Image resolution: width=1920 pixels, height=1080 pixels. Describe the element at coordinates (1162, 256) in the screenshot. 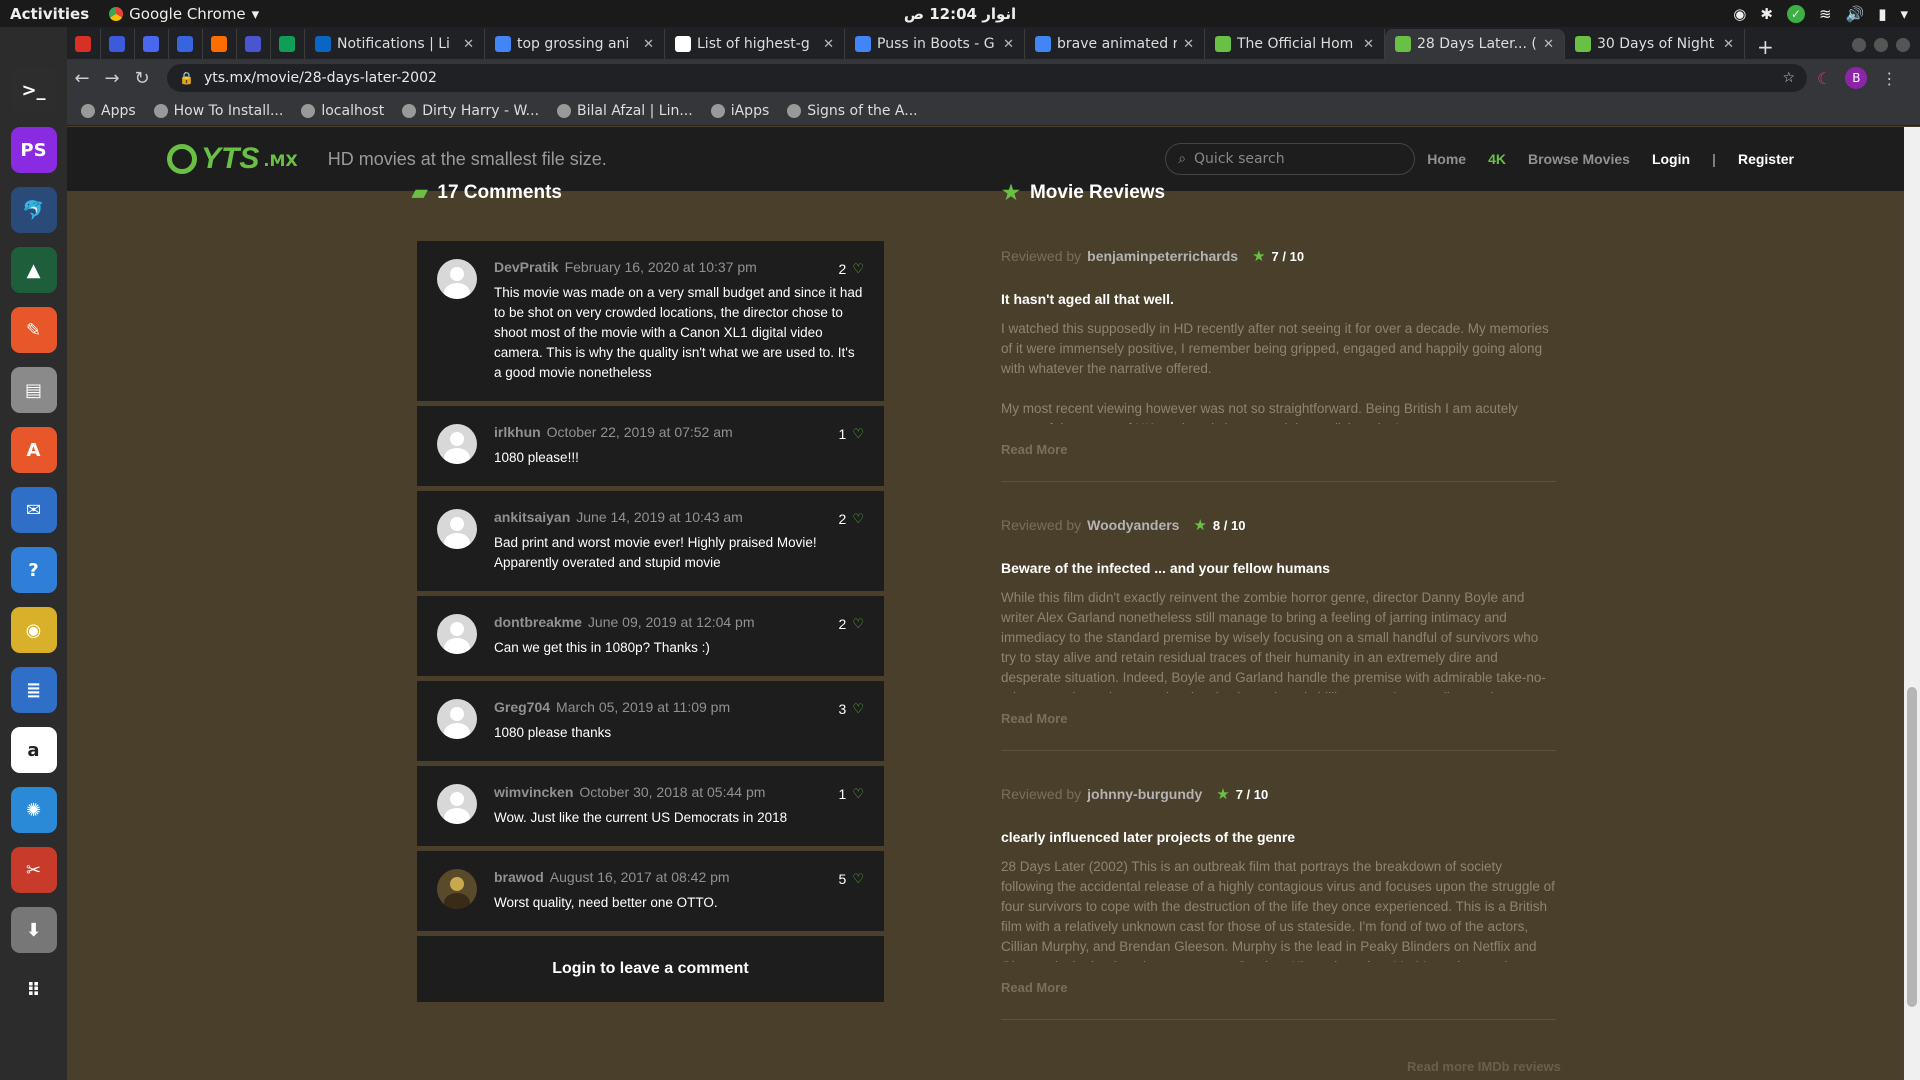

I see `review-author: benjaminpeterrichards` at that location.